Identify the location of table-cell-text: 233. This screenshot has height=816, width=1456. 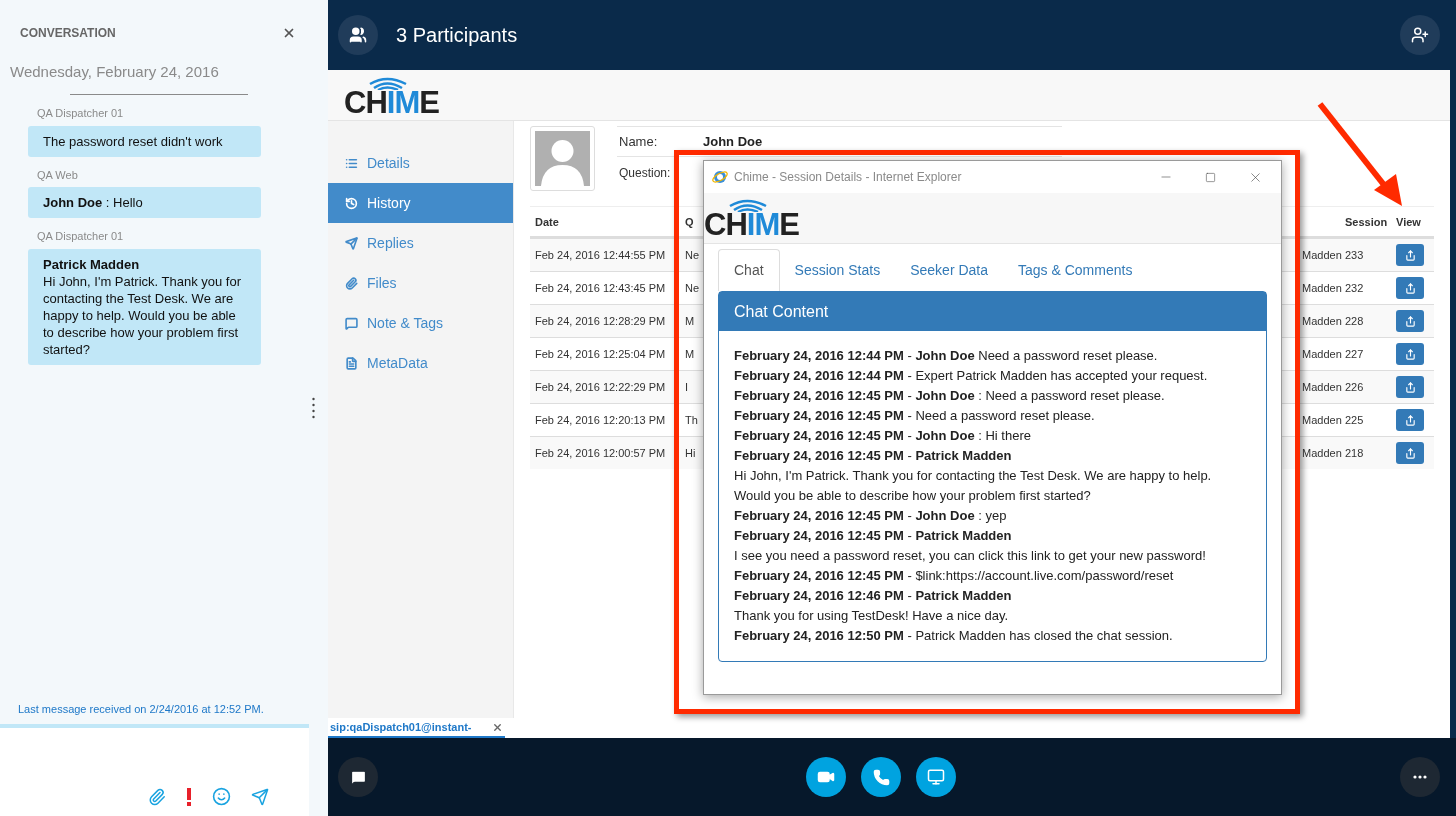
(1354, 255).